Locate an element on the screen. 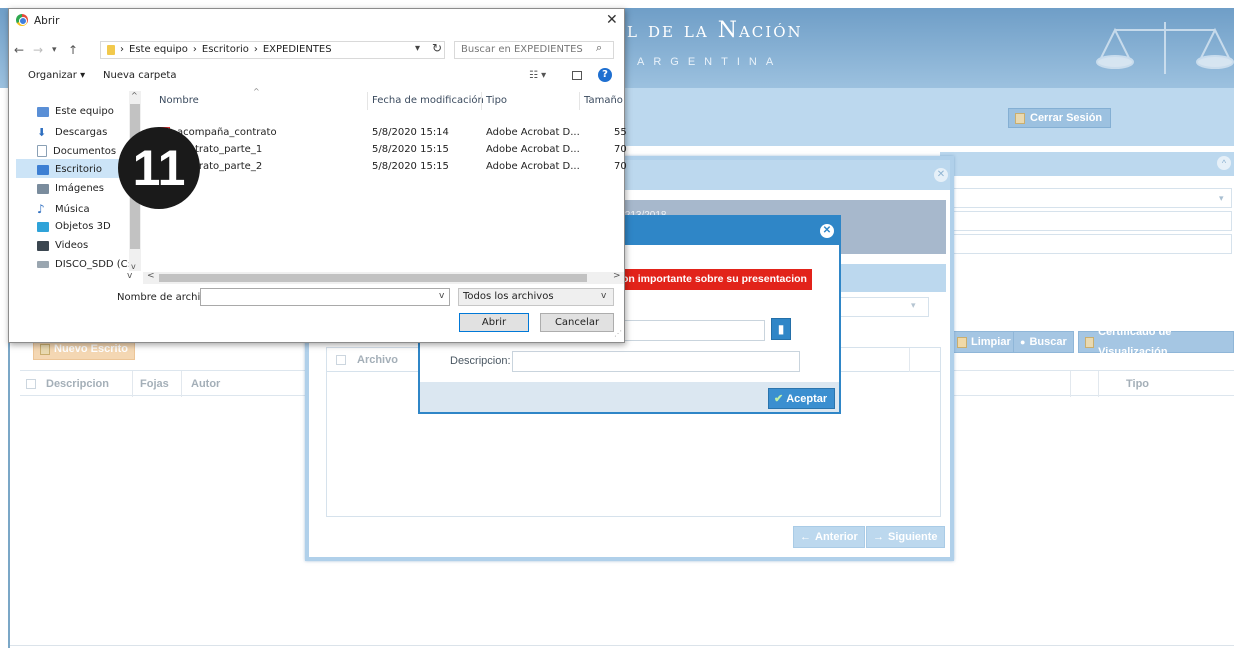 The width and height of the screenshot is (1234, 655). help-icon: ? is located at coordinates (605, 75).